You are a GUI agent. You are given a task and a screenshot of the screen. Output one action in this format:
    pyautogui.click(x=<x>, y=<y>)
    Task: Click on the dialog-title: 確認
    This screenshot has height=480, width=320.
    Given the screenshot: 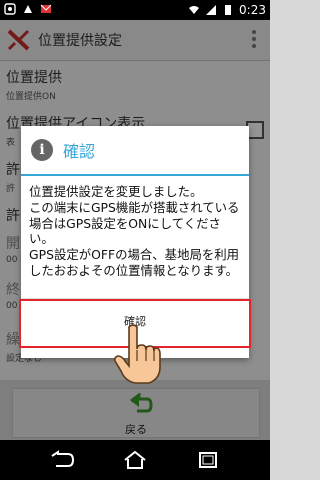 What is the action you would take?
    pyautogui.click(x=79, y=151)
    